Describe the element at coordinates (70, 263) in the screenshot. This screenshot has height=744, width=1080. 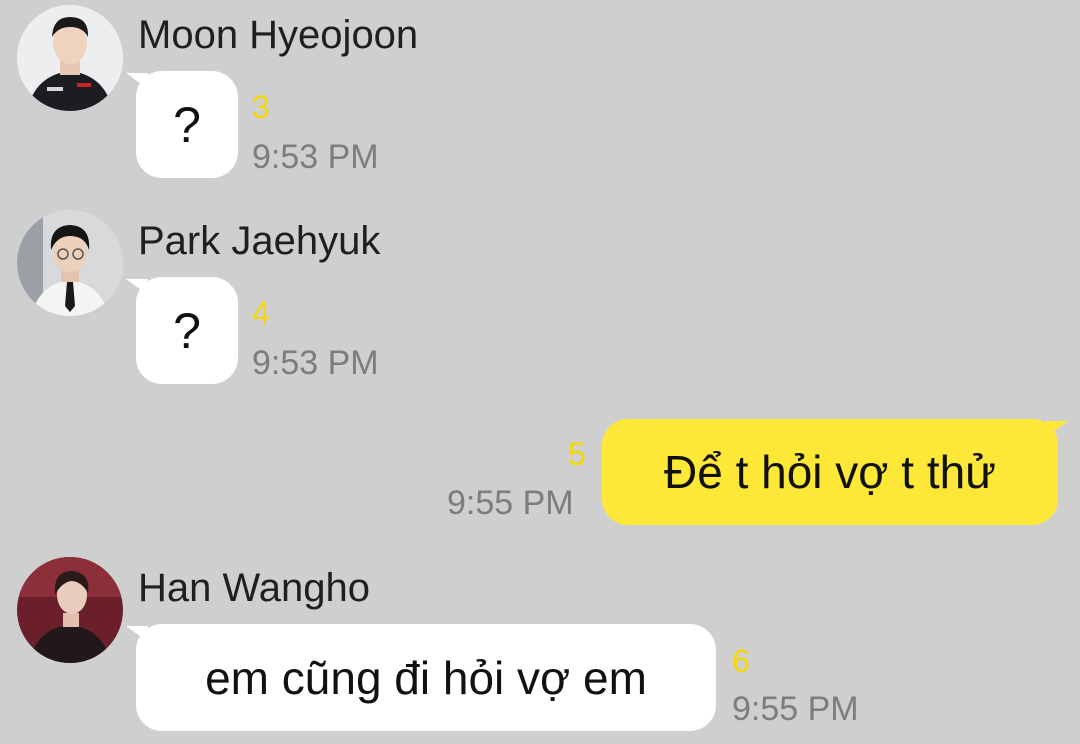
I see `avatar-park-jaehyuk-icon` at that location.